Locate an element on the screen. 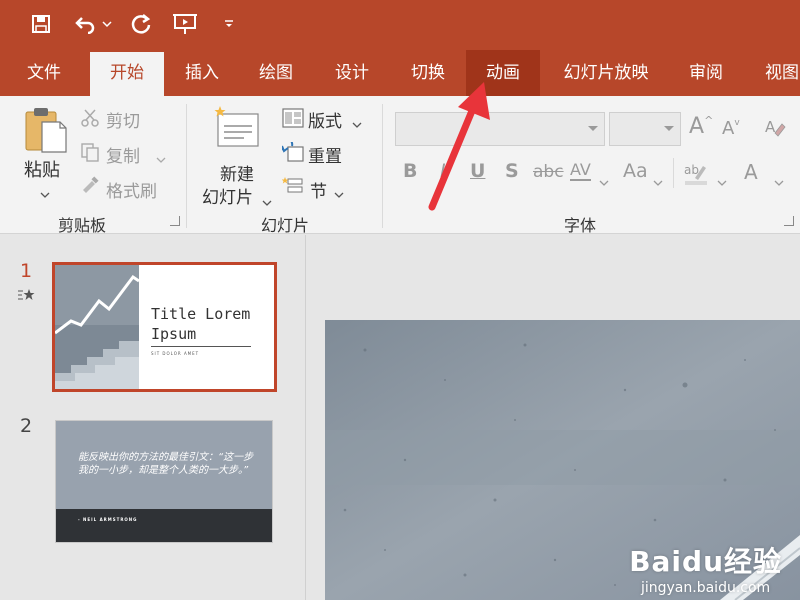 The image size is (800, 600). tab-home: 开始 is located at coordinates (127, 74).